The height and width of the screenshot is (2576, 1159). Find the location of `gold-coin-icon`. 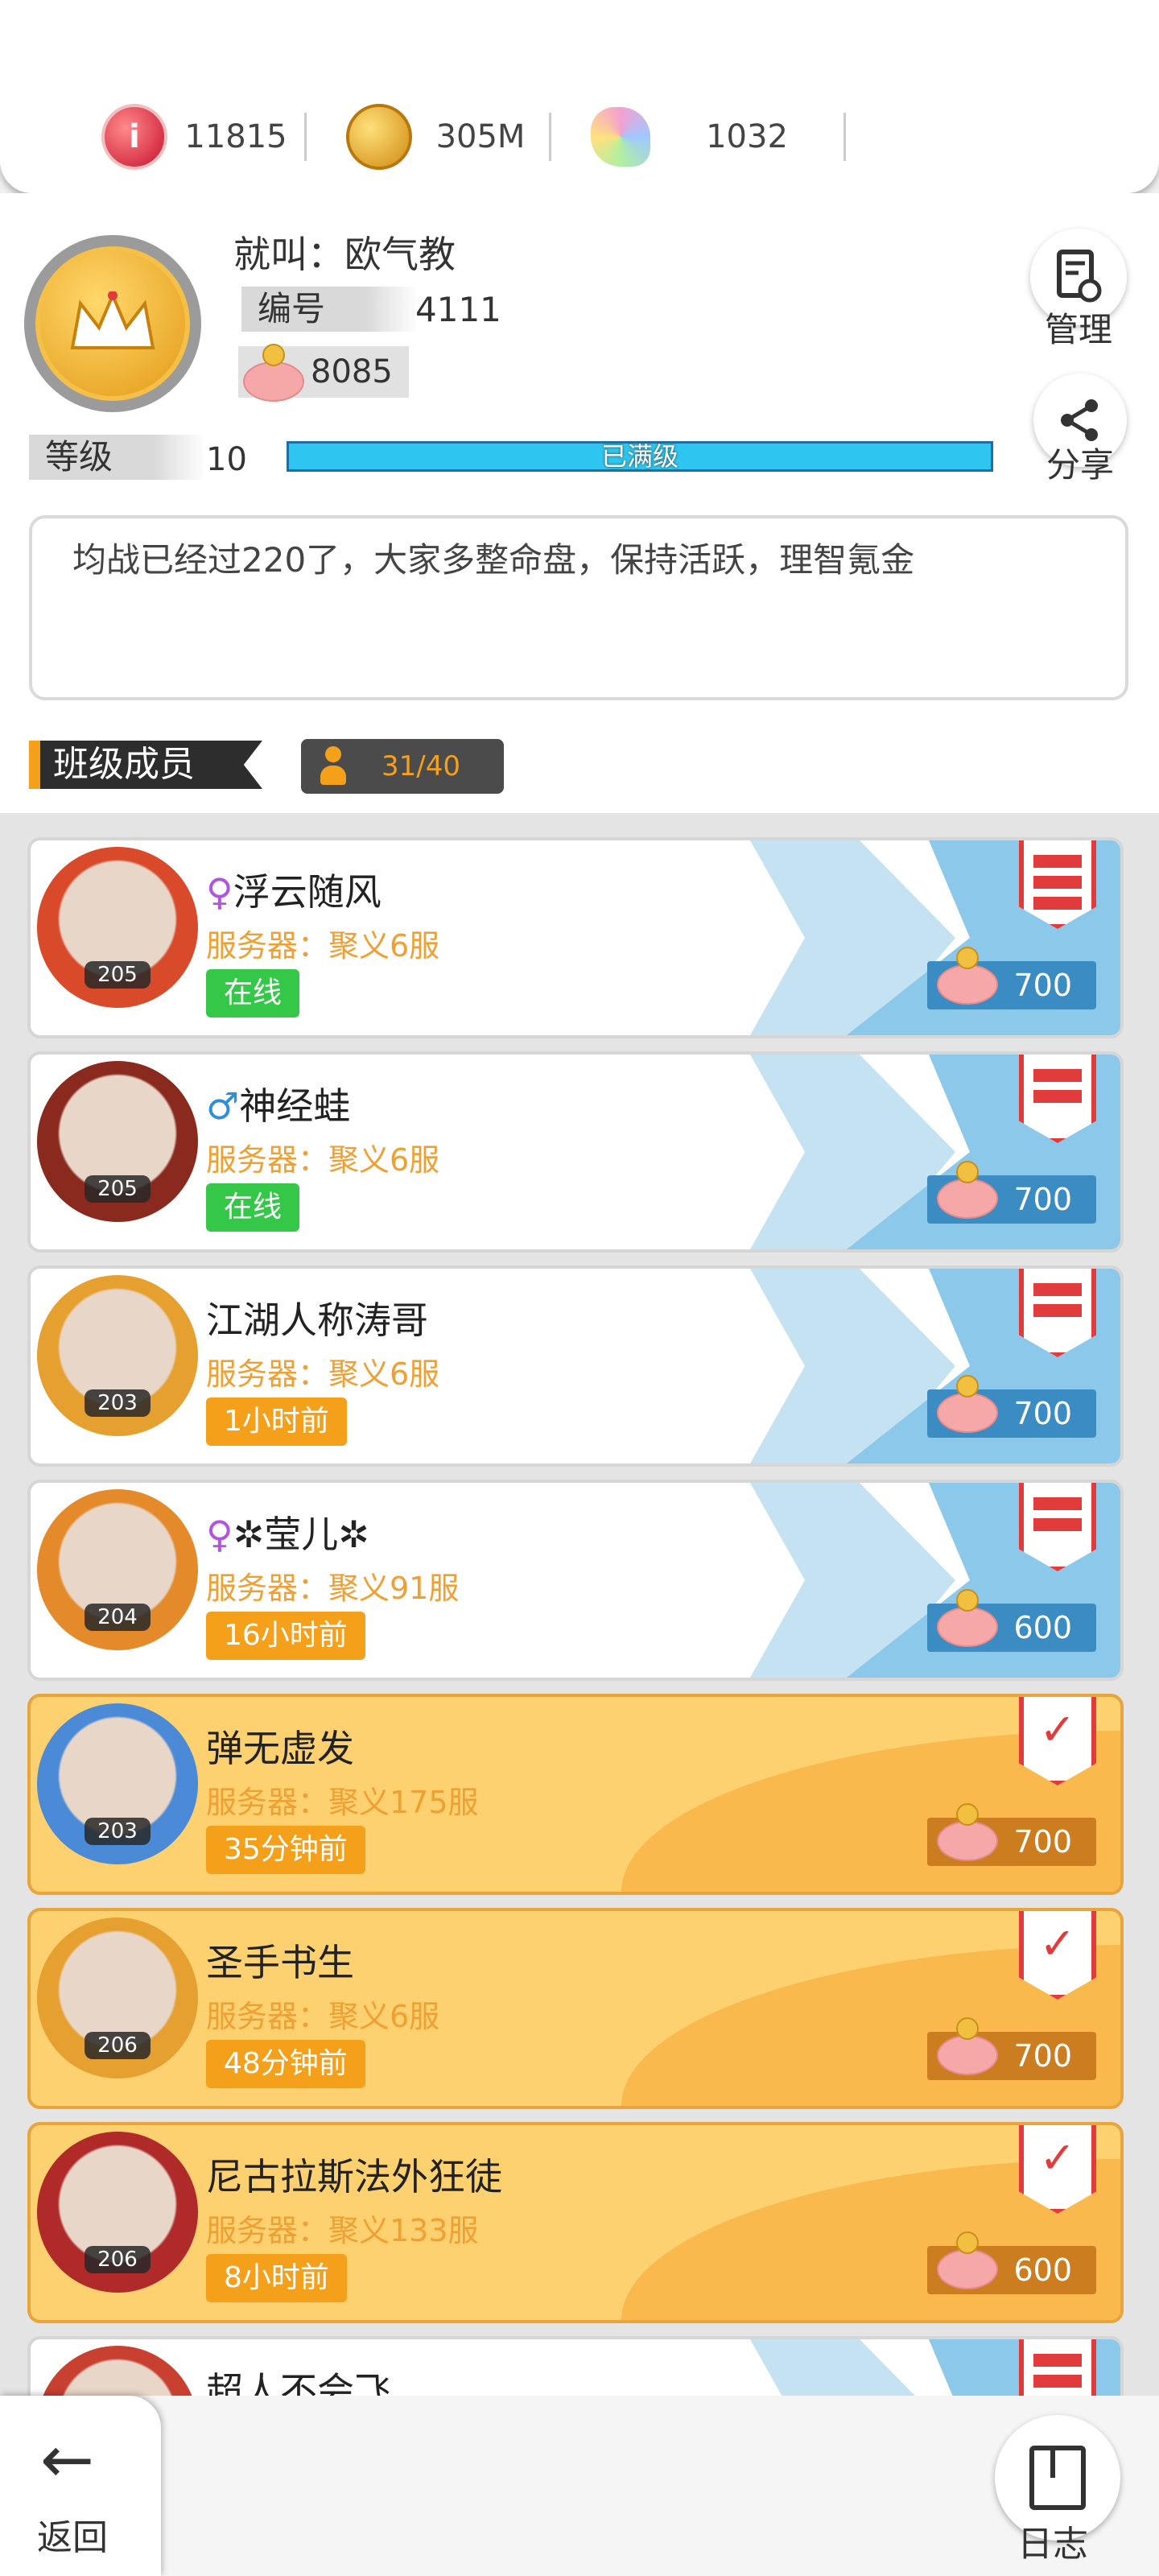

gold-coin-icon is located at coordinates (379, 137).